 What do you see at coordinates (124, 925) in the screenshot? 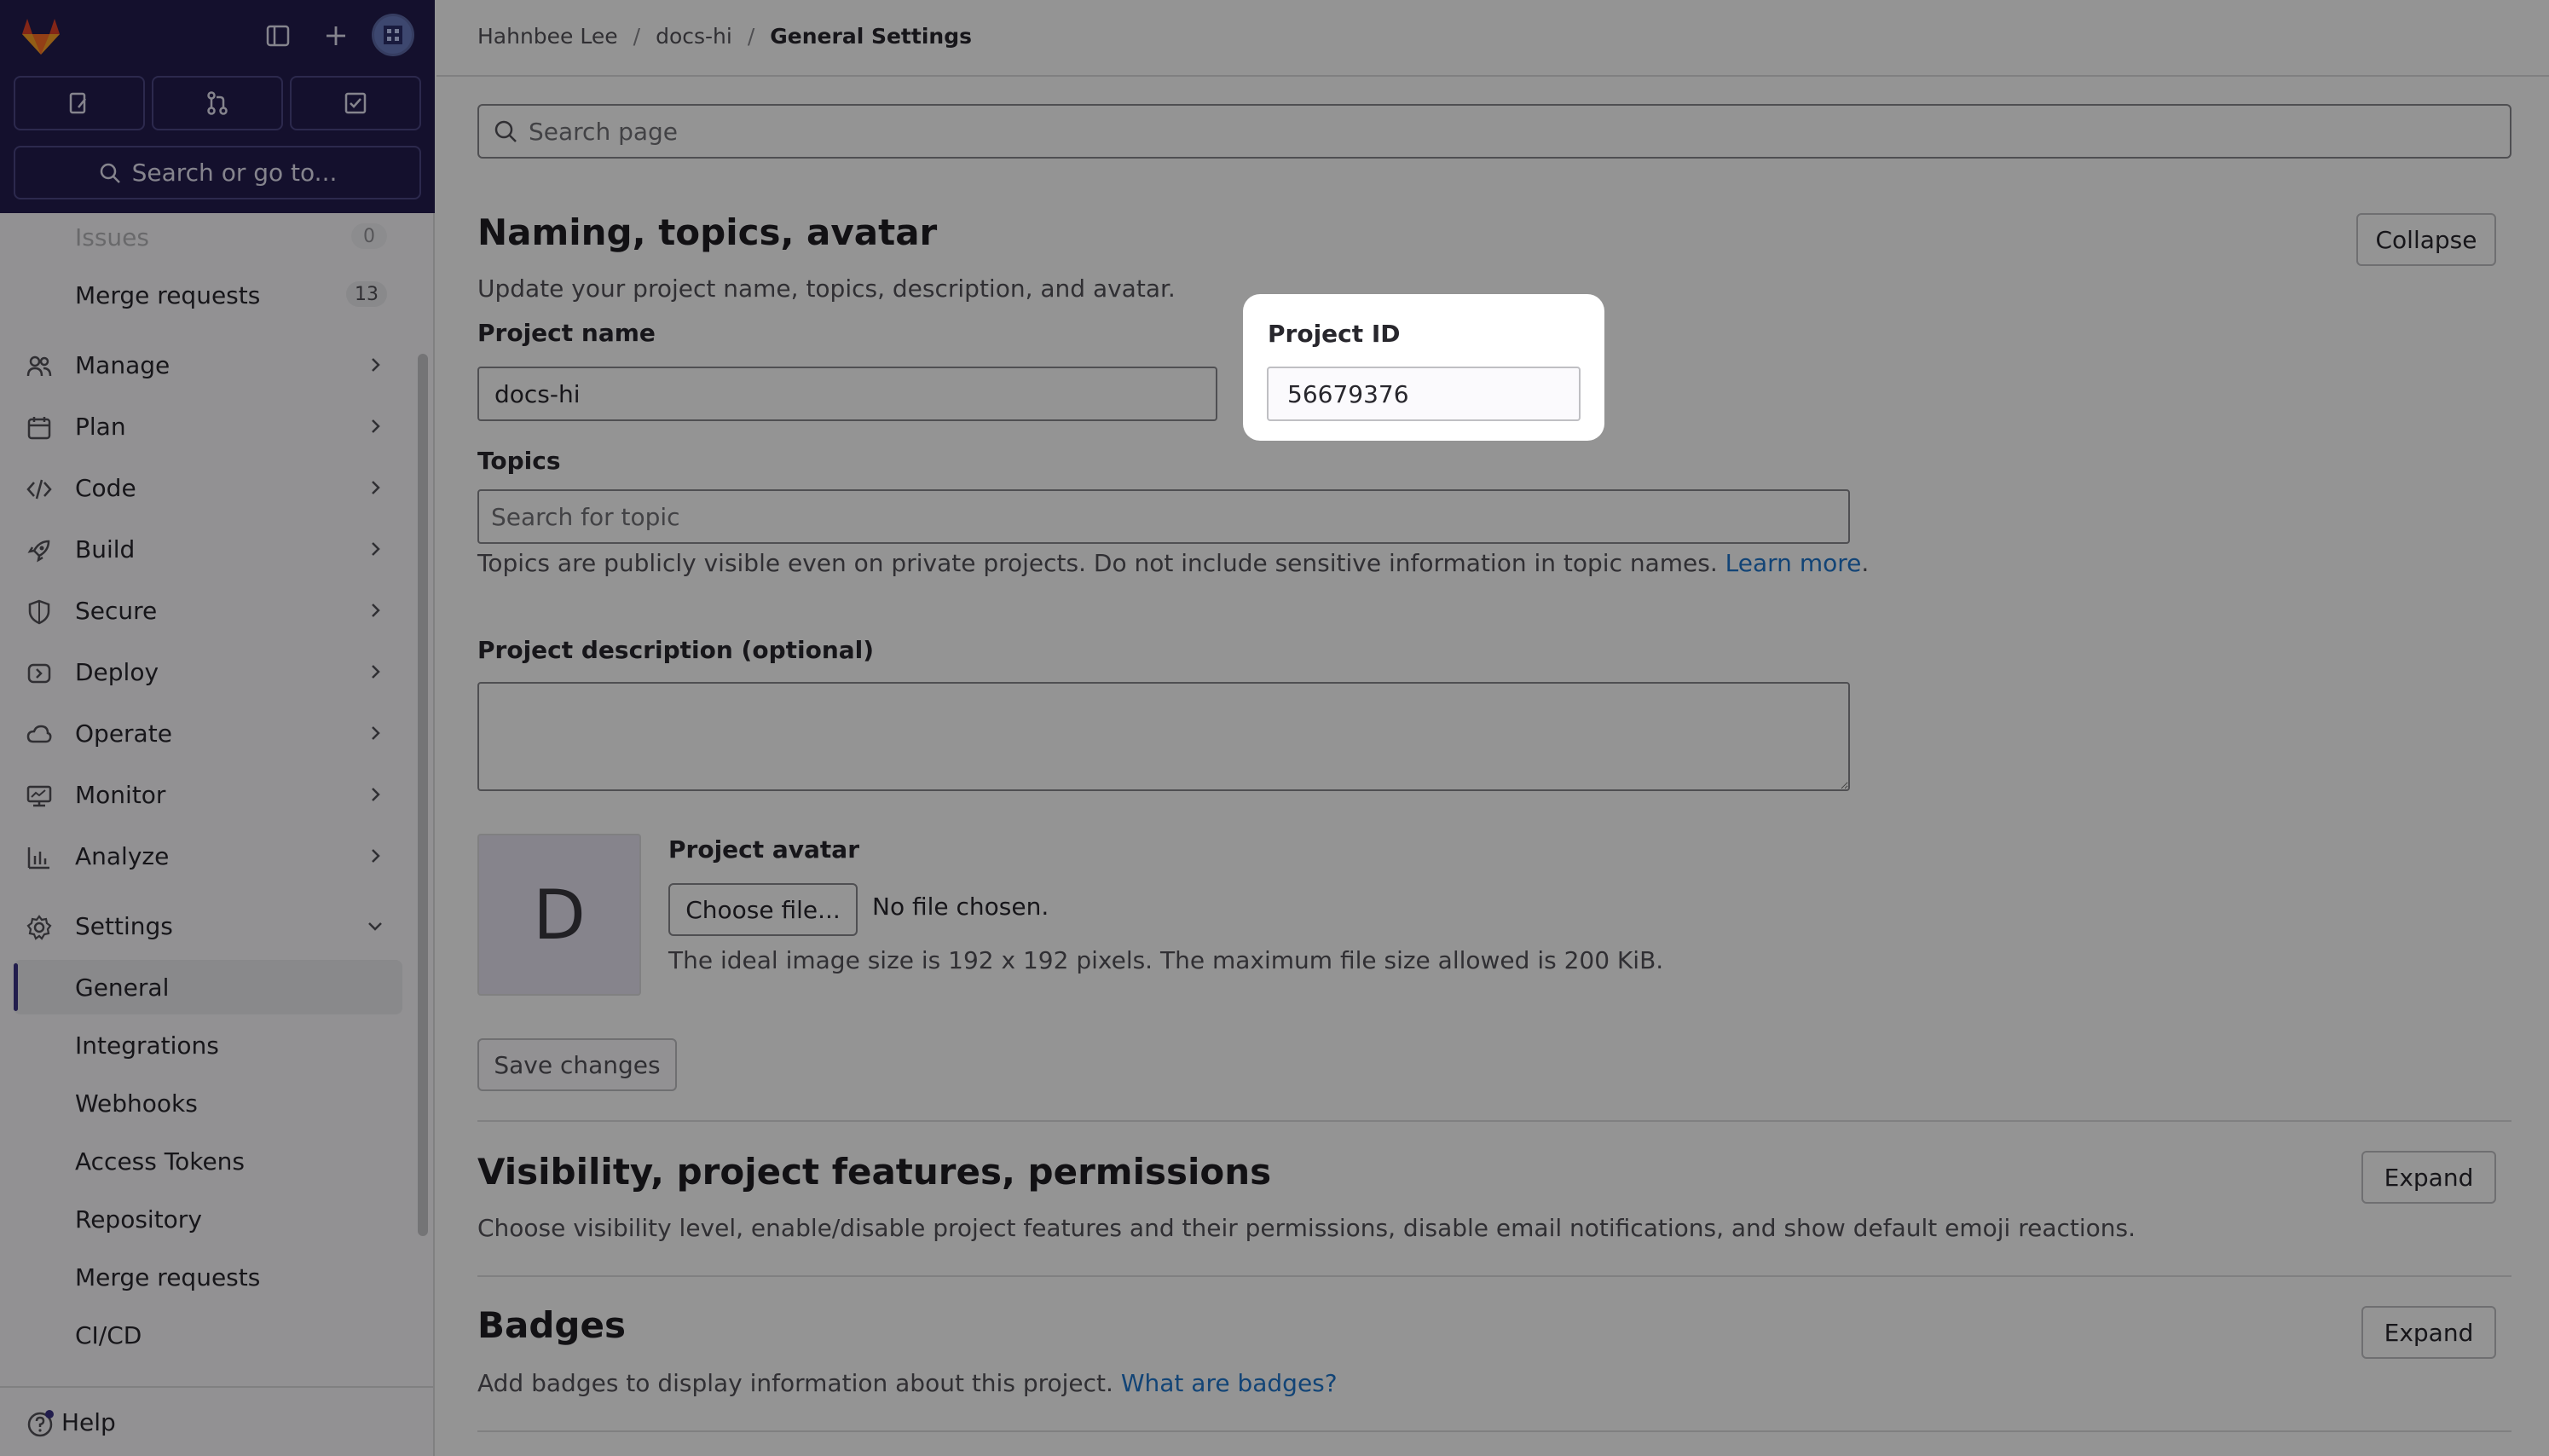
I see `sidebar-item-label: Settings` at bounding box center [124, 925].